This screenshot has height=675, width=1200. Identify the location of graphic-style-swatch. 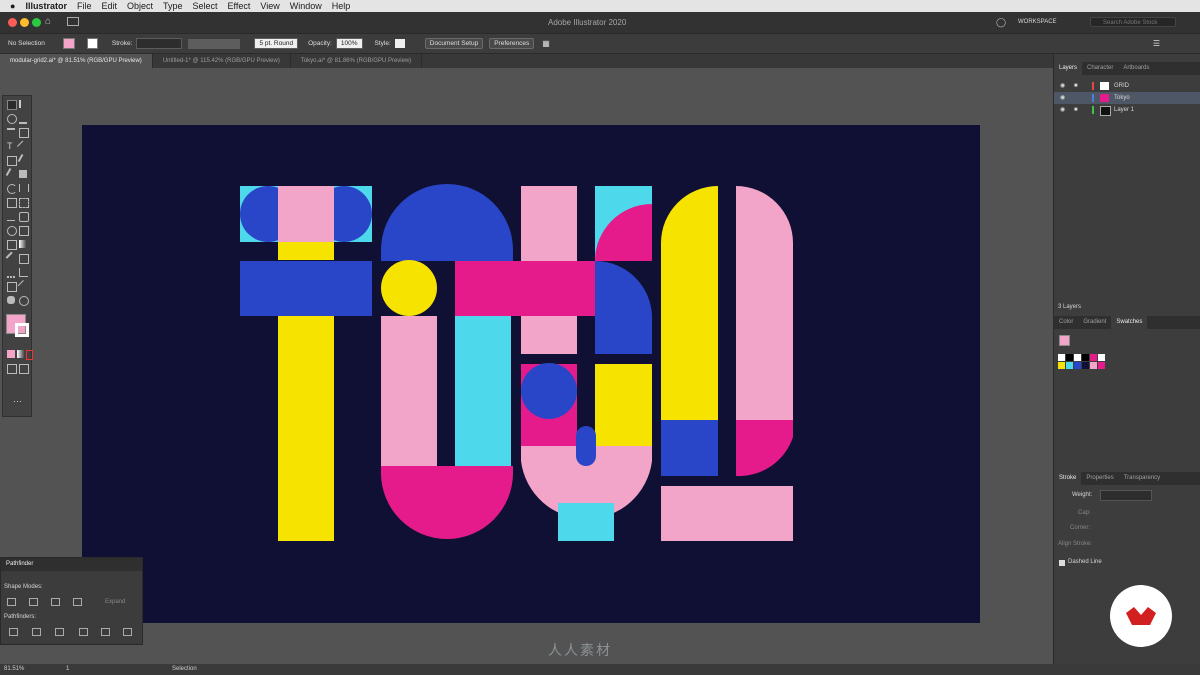
(399, 43).